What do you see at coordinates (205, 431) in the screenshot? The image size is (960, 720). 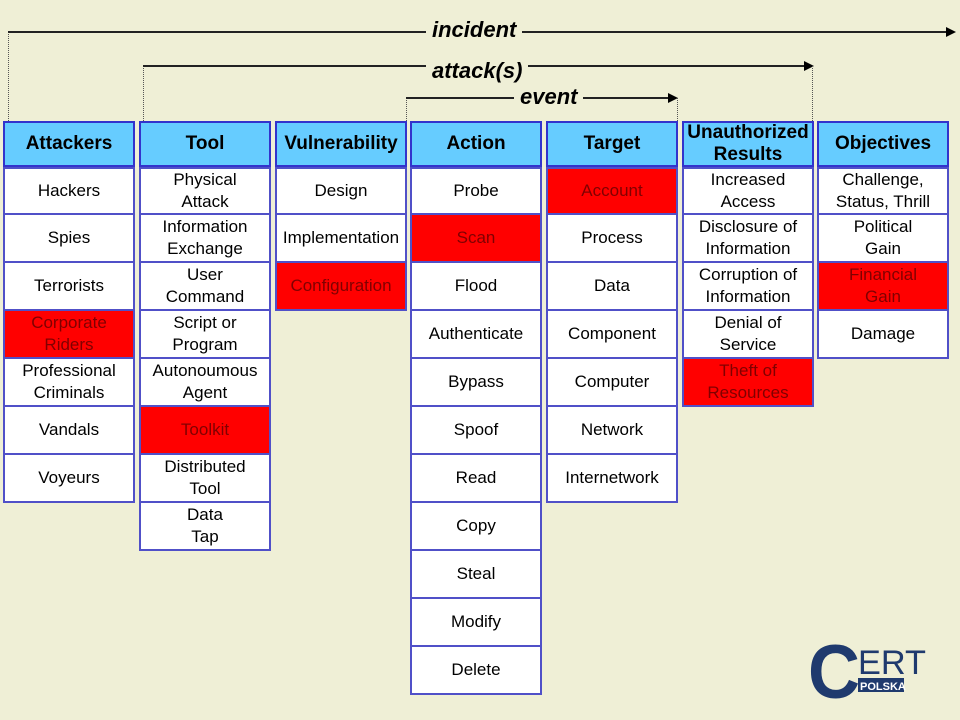 I see `highlighted-cell: Toolkit` at bounding box center [205, 431].